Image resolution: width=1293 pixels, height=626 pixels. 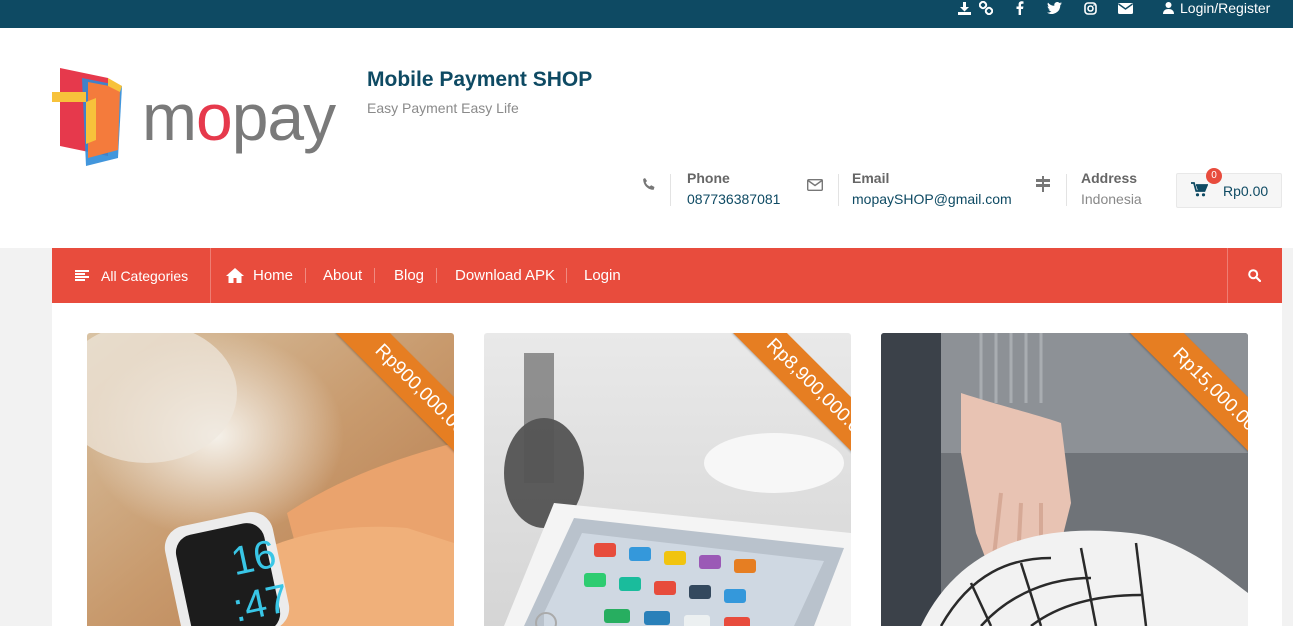 I want to click on envelope-icon, so click(x=1125, y=8).